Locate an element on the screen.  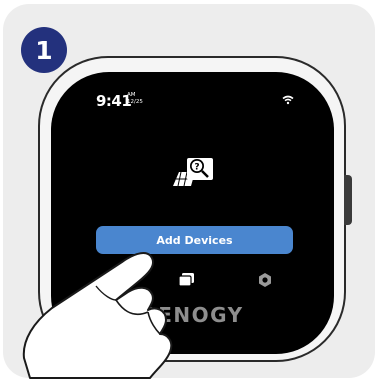
settings-hexagon-icon is located at coordinates (265, 280).